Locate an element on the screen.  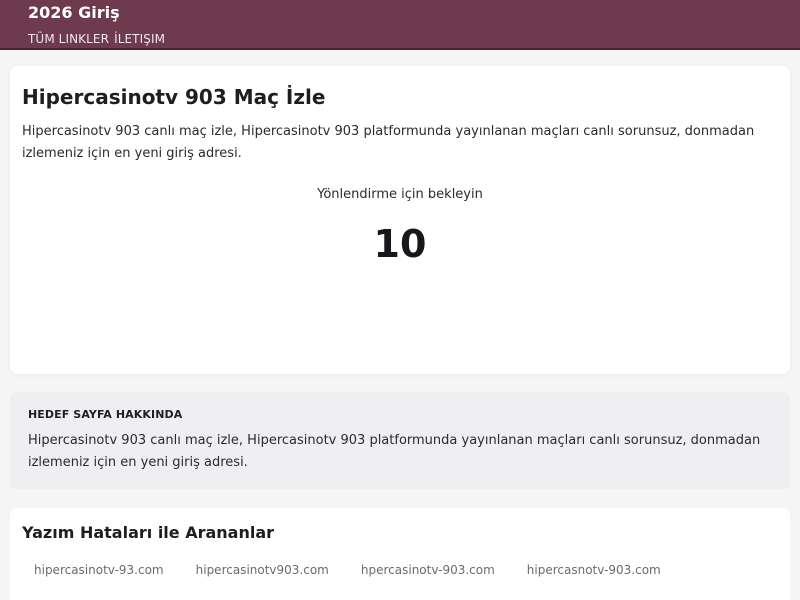
typo-searches-title: Yazım Hataları ile Arananlar is located at coordinates (148, 532).